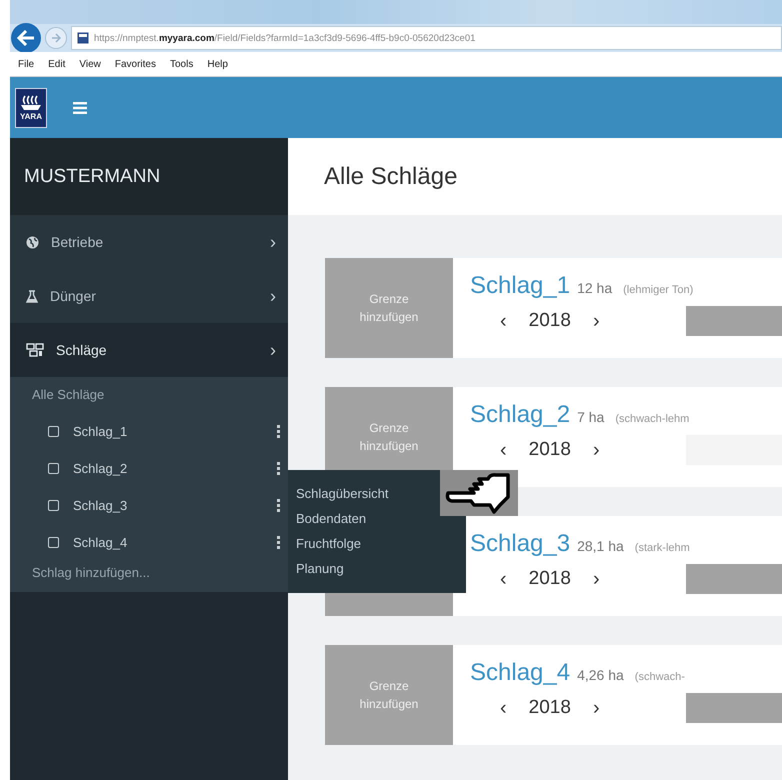 The width and height of the screenshot is (782, 780). Describe the element at coordinates (82, 350) in the screenshot. I see `nav-label: Schläge` at that location.